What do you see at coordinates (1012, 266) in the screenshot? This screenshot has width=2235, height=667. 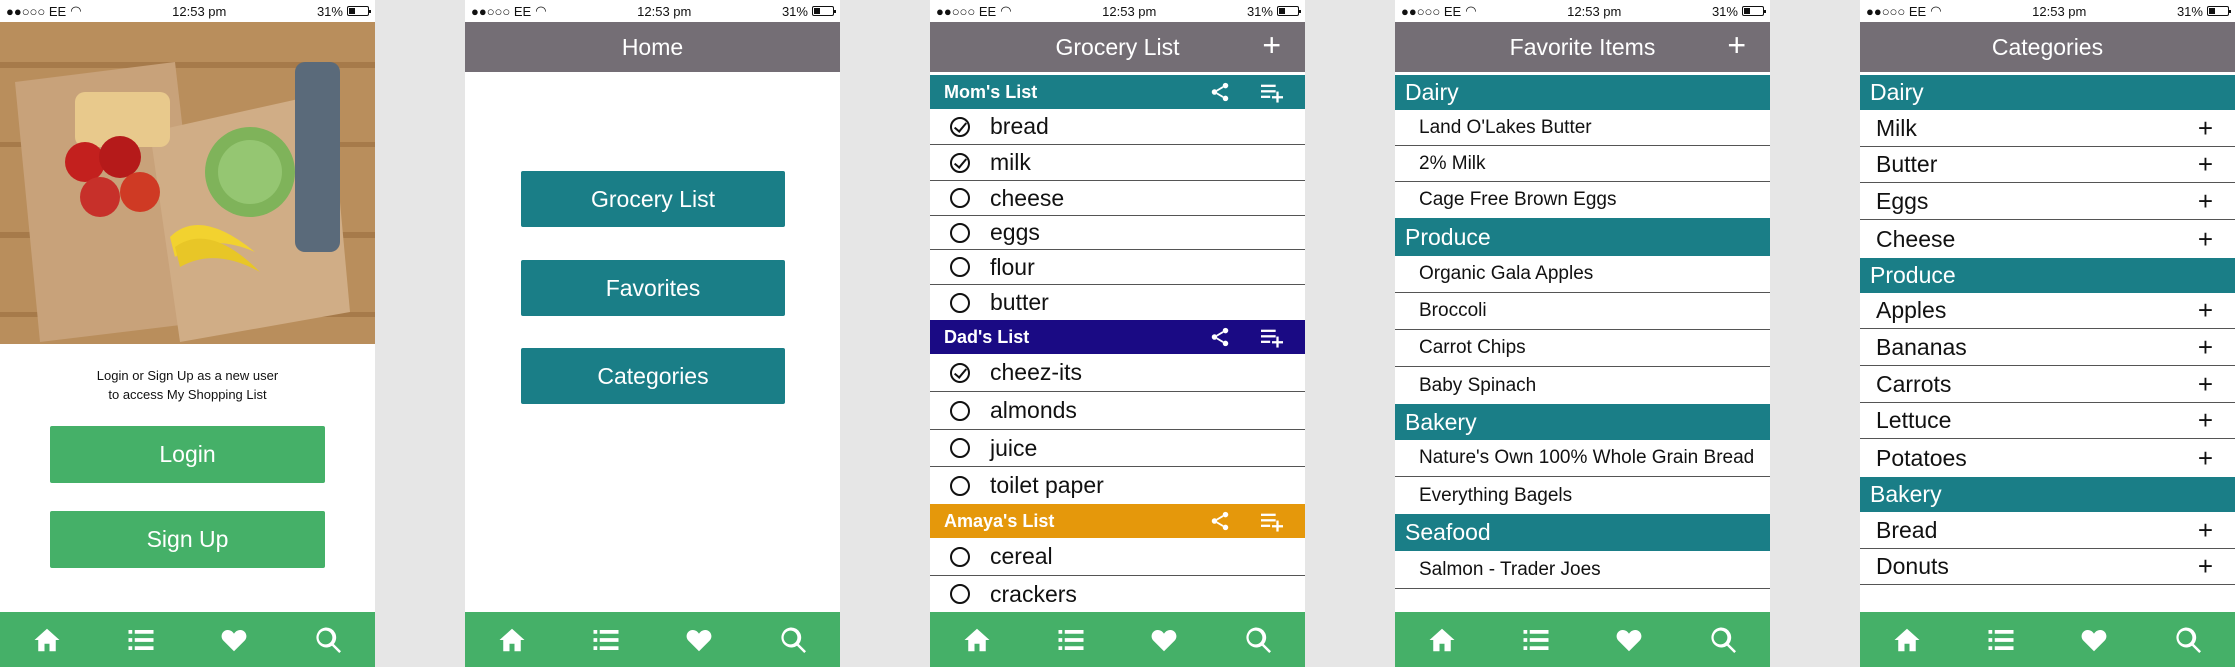 I see `item-label: flour` at bounding box center [1012, 266].